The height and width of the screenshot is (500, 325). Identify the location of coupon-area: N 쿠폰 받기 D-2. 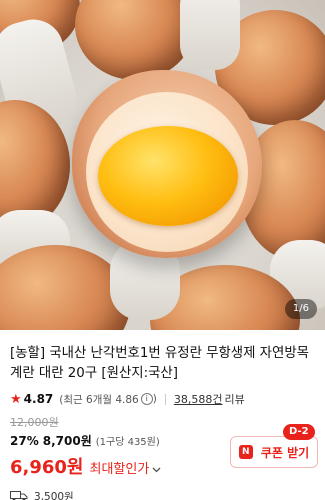
(274, 447).